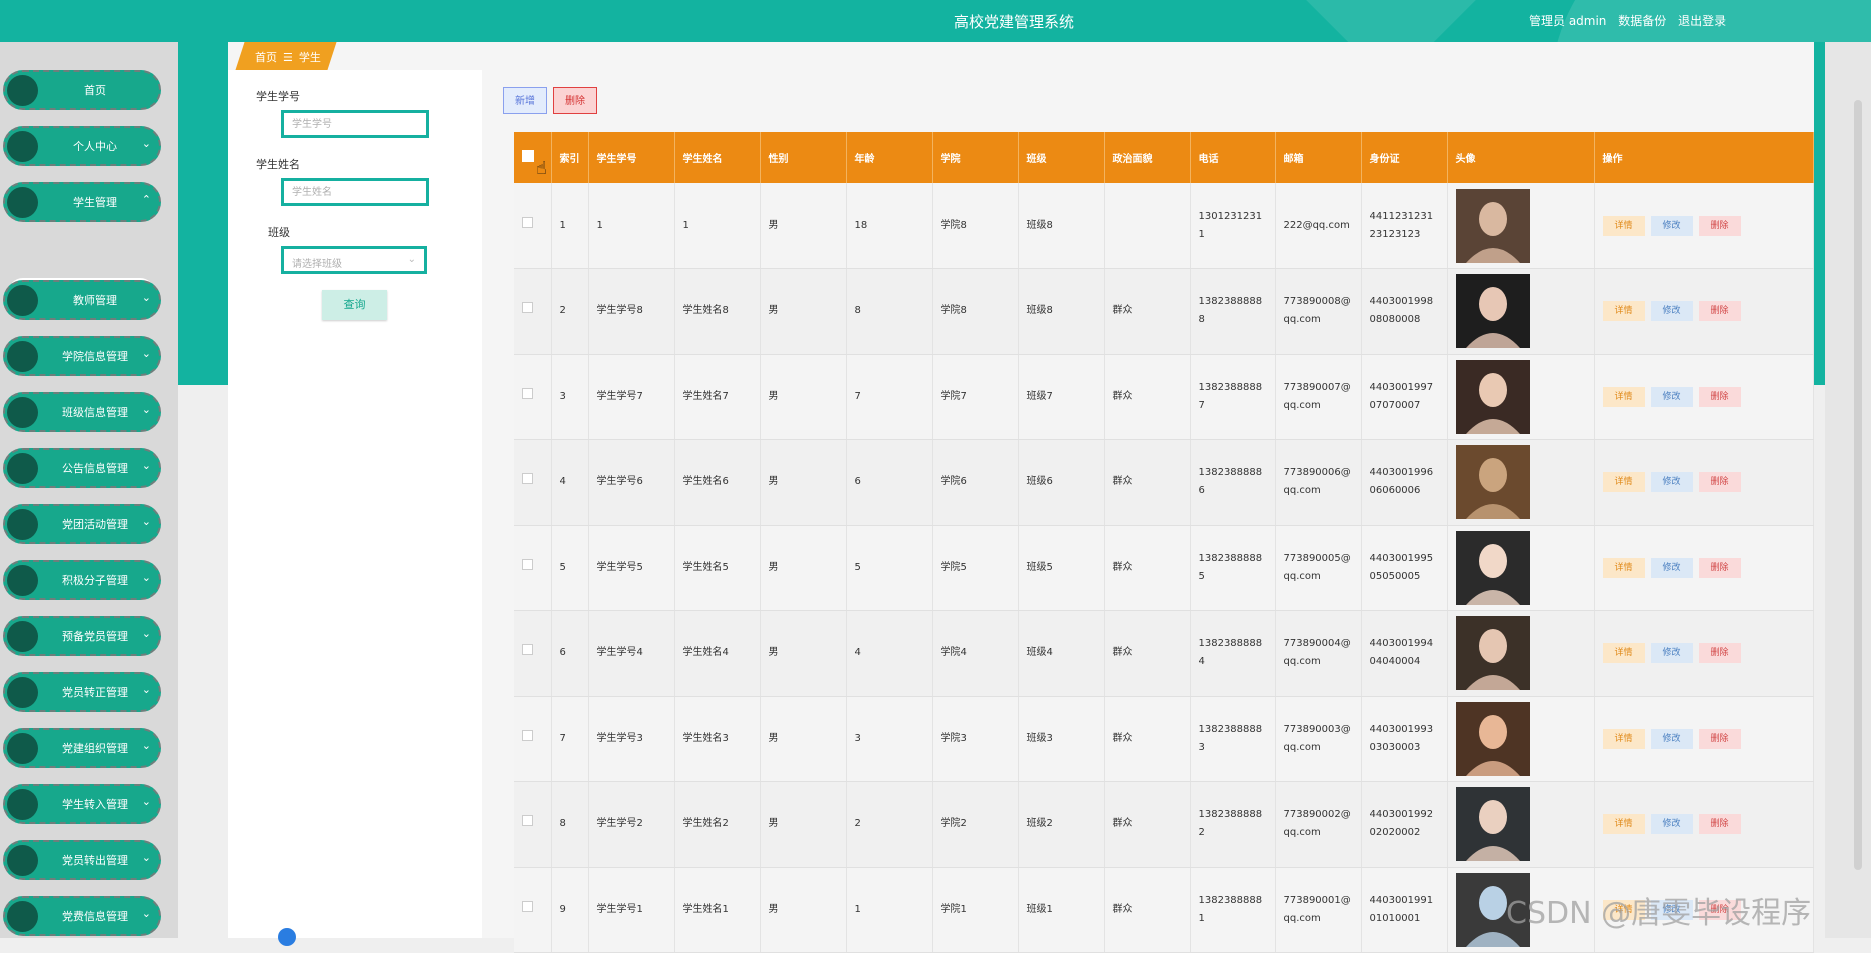 The height and width of the screenshot is (953, 1871). I want to click on cell-idcard: 440300199808080008, so click(1404, 311).